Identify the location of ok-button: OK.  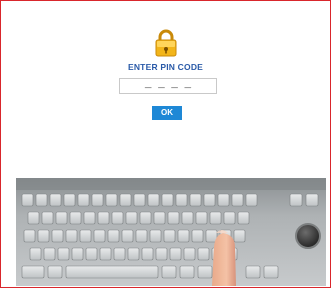
(167, 113).